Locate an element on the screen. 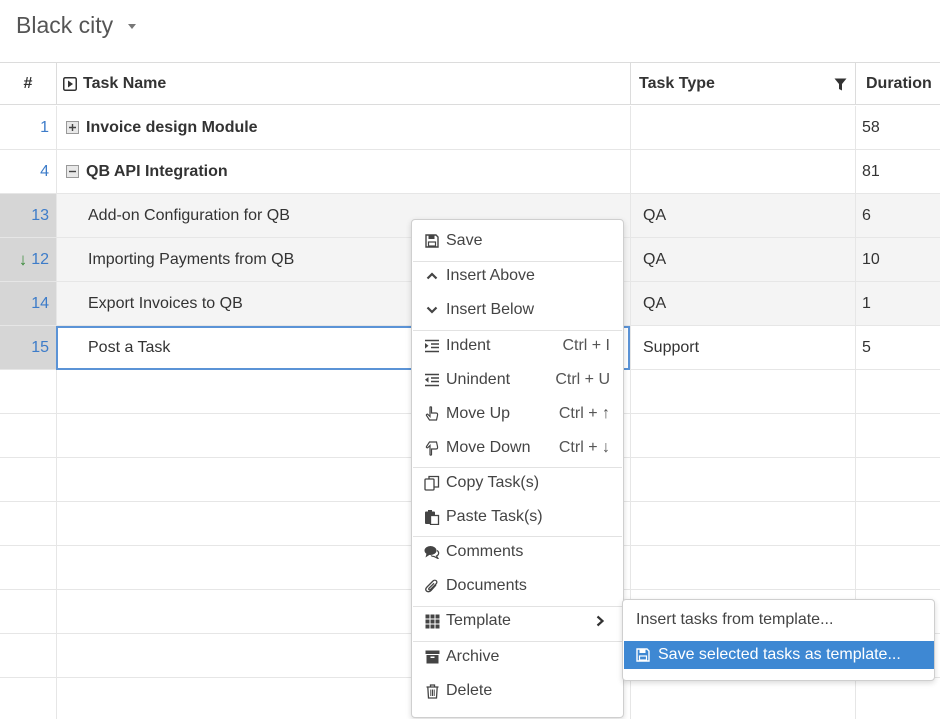  column-label: Duration is located at coordinates (899, 83).